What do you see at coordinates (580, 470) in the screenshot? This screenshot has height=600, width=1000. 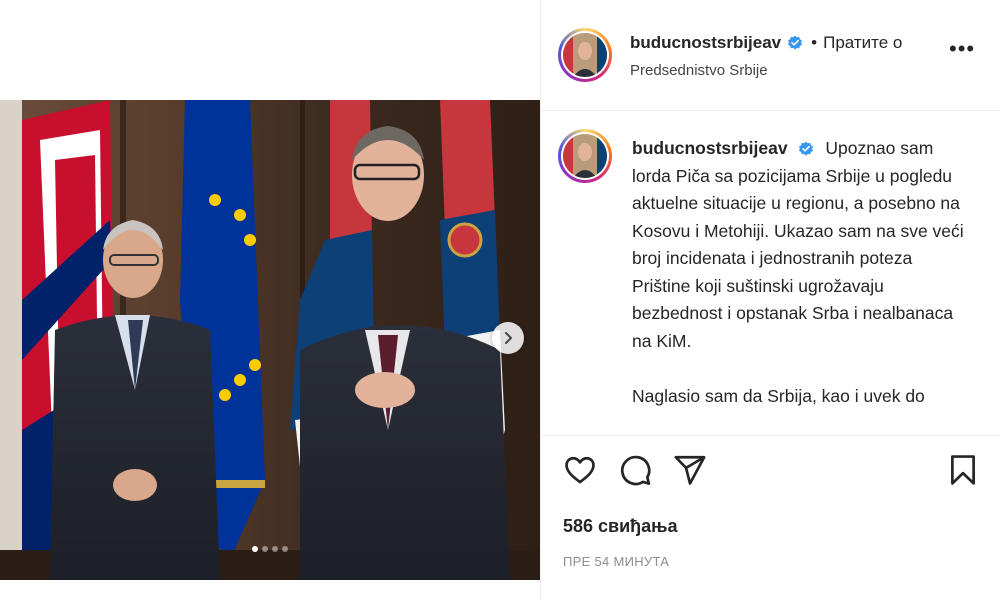 I see `heart-icon` at bounding box center [580, 470].